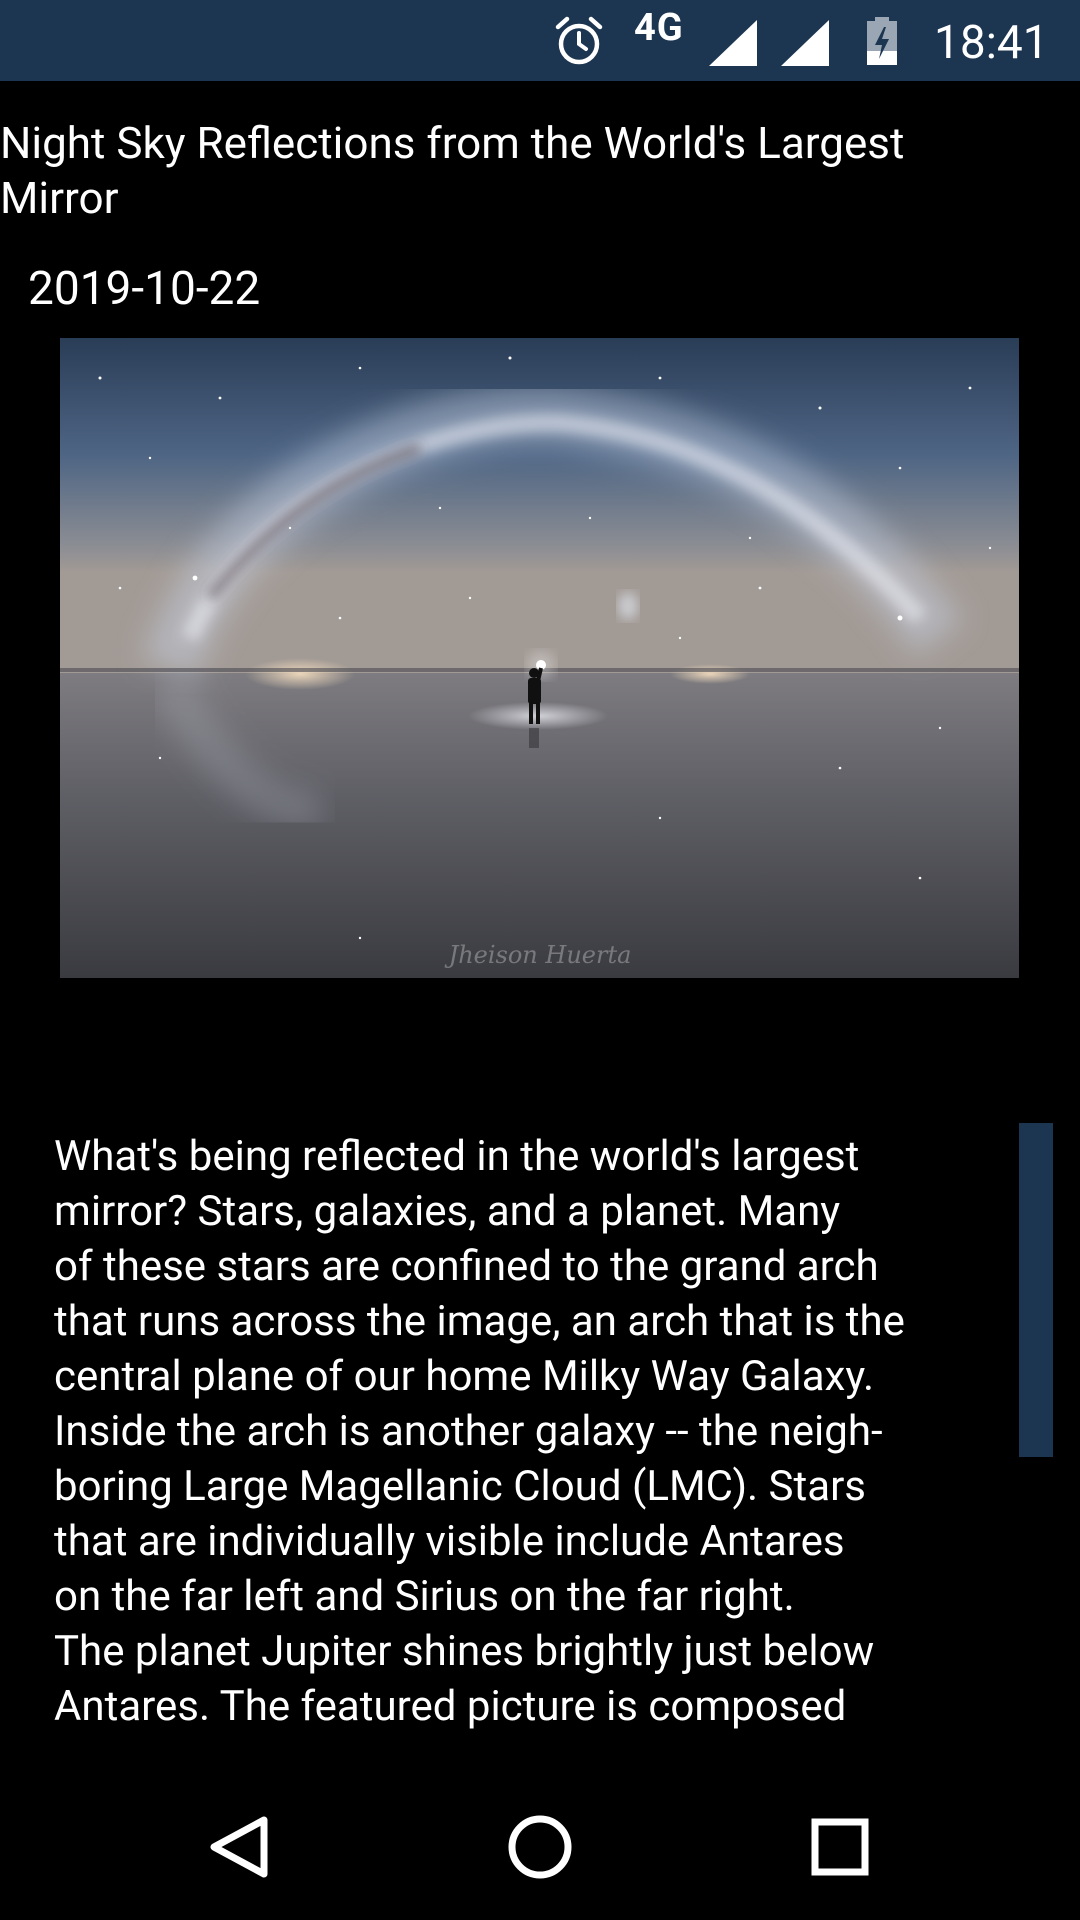 This screenshot has height=1920, width=1080. What do you see at coordinates (659, 28) in the screenshot?
I see `network-type-label: 4G` at bounding box center [659, 28].